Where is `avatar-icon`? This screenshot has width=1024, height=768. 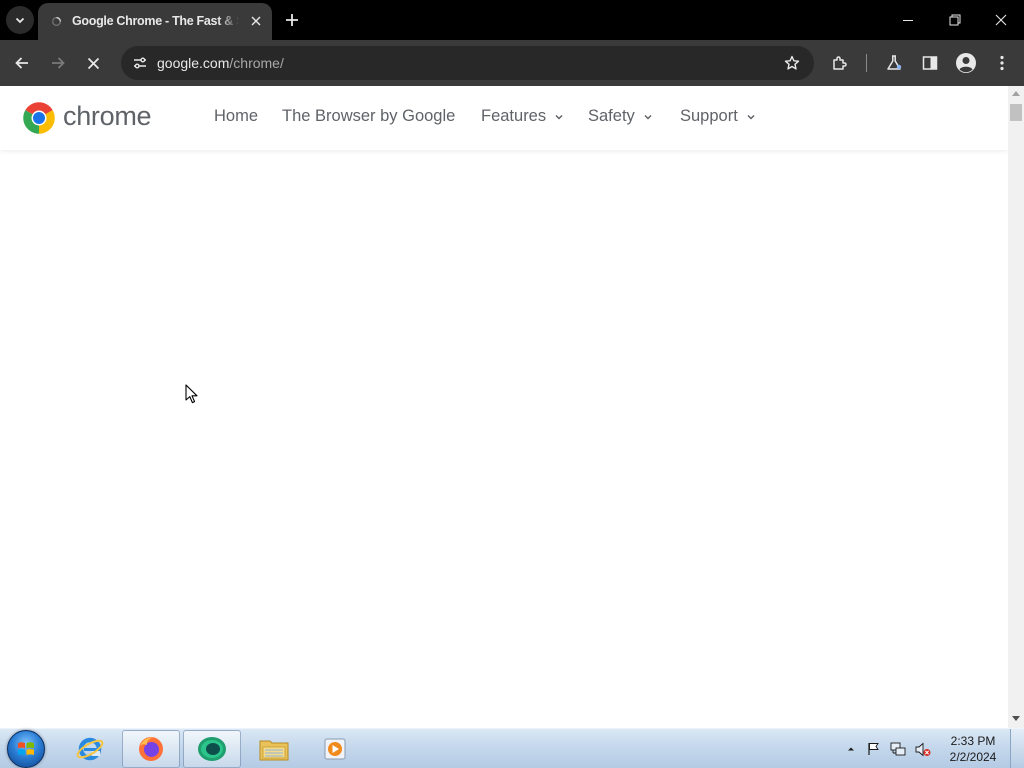 avatar-icon is located at coordinates (966, 63).